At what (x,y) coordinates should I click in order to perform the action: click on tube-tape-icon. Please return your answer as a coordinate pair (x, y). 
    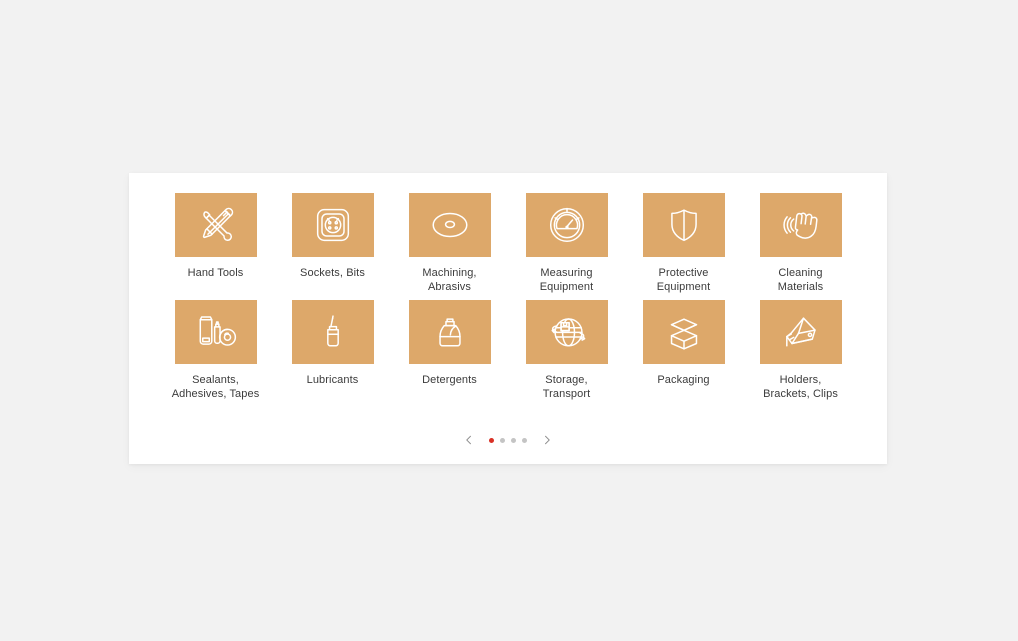
    Looking at the image, I should click on (215, 332).